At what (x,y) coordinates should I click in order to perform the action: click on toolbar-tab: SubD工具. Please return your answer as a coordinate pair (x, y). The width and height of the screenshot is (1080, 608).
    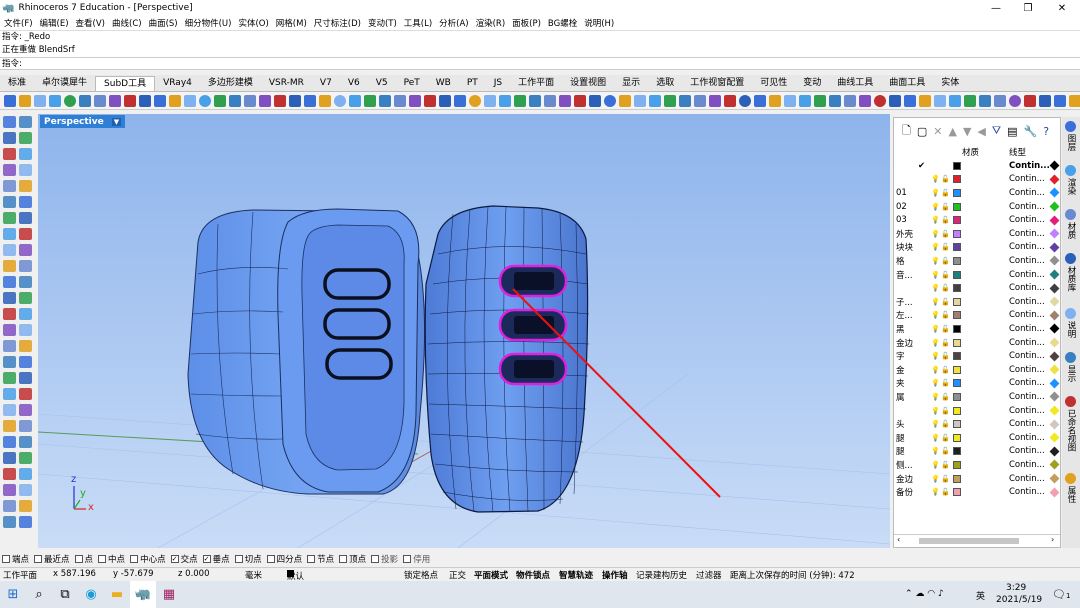
    Looking at the image, I should click on (125, 83).